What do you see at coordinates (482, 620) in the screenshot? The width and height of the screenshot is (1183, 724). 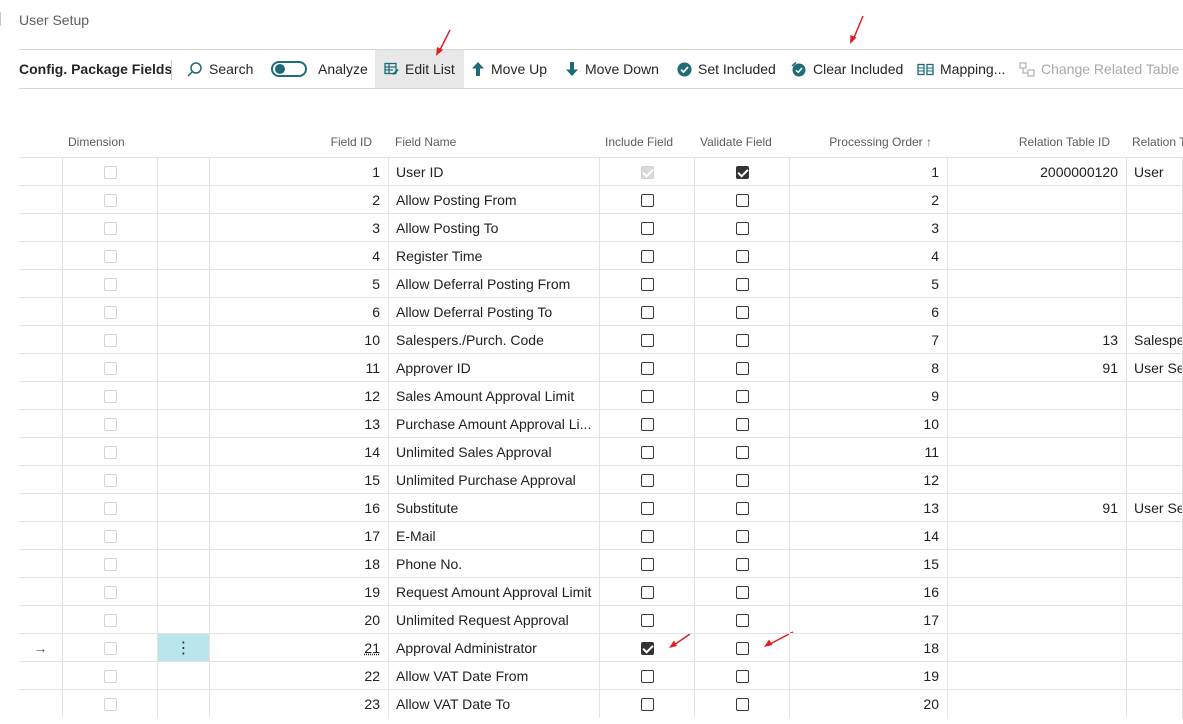 I see `field-name-value: Unlimited Request Approval` at bounding box center [482, 620].